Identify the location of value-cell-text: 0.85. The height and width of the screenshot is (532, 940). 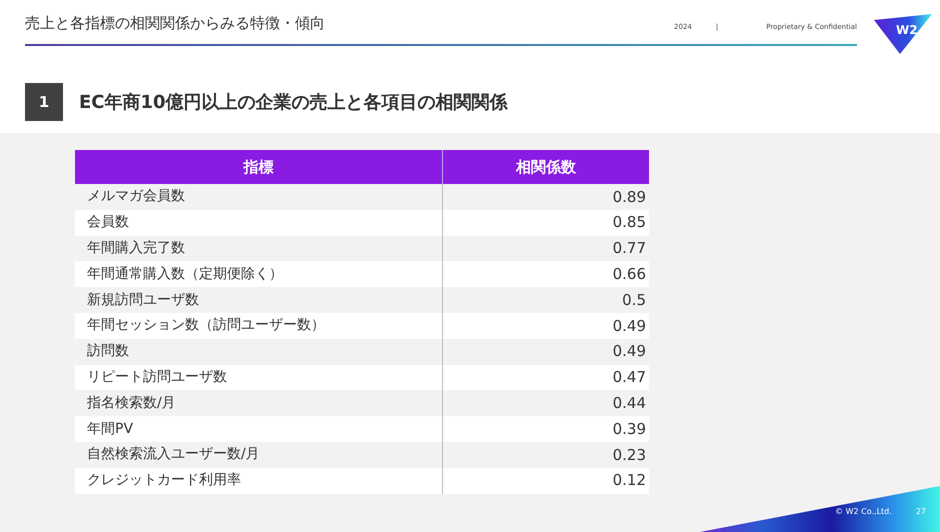
(629, 223).